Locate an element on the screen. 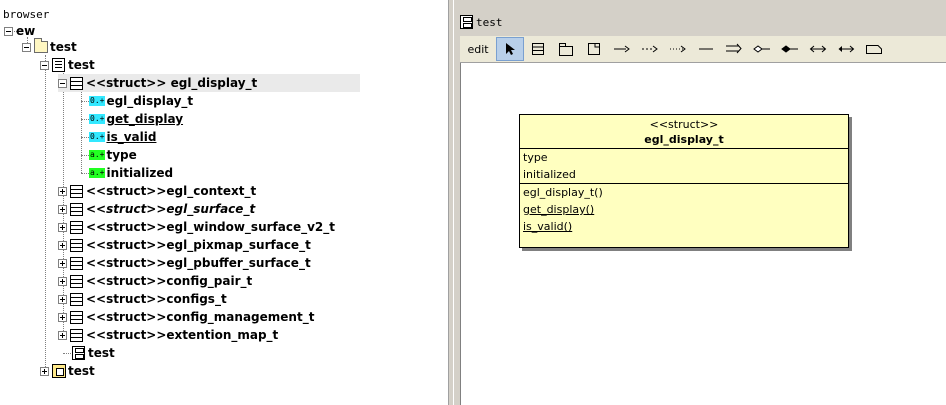 Image resolution: width=946 pixels, height=405 pixels. tree-label: egl_pbuffer_surface_t is located at coordinates (238, 263).